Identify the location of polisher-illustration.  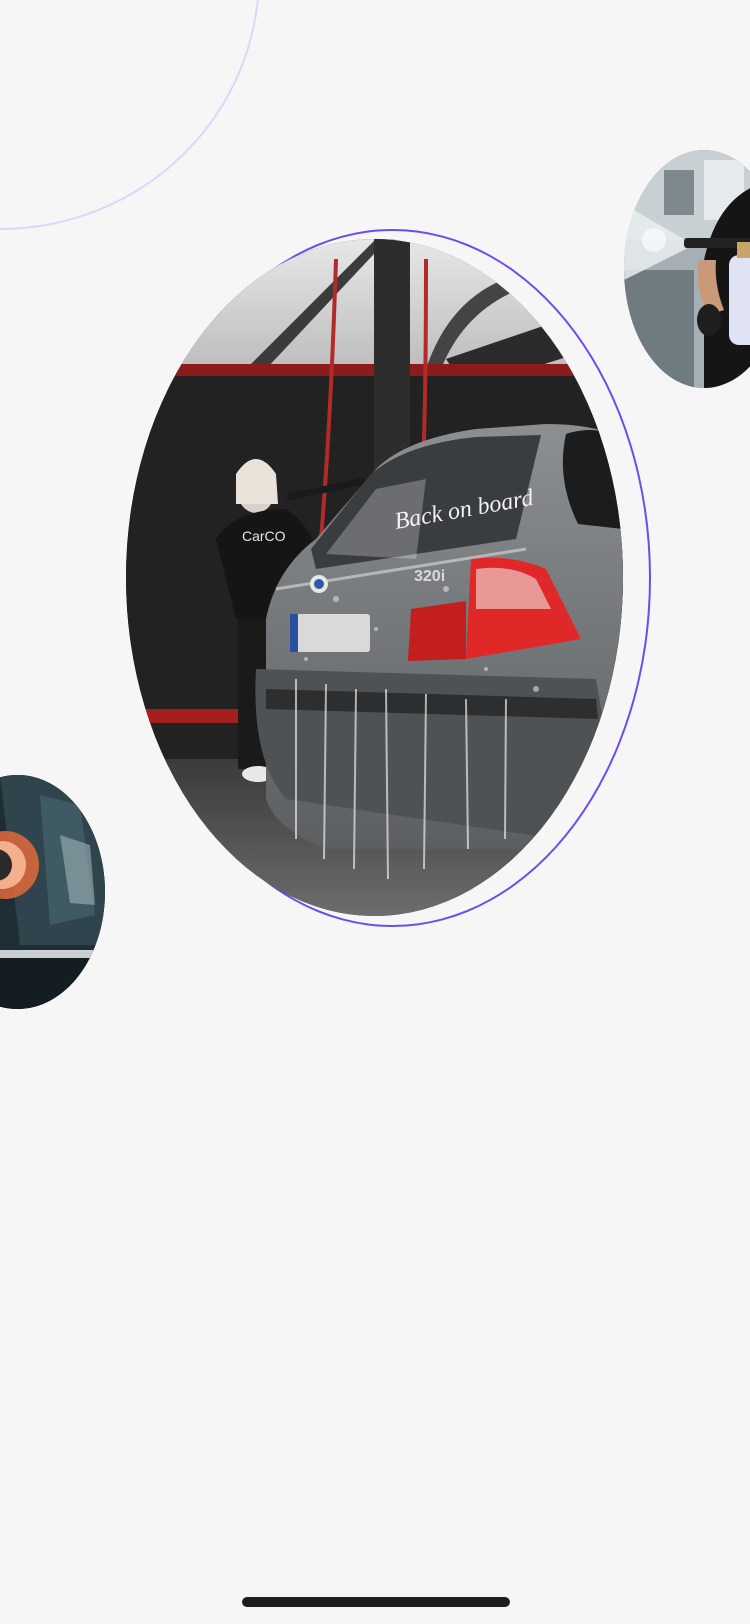
(52, 892).